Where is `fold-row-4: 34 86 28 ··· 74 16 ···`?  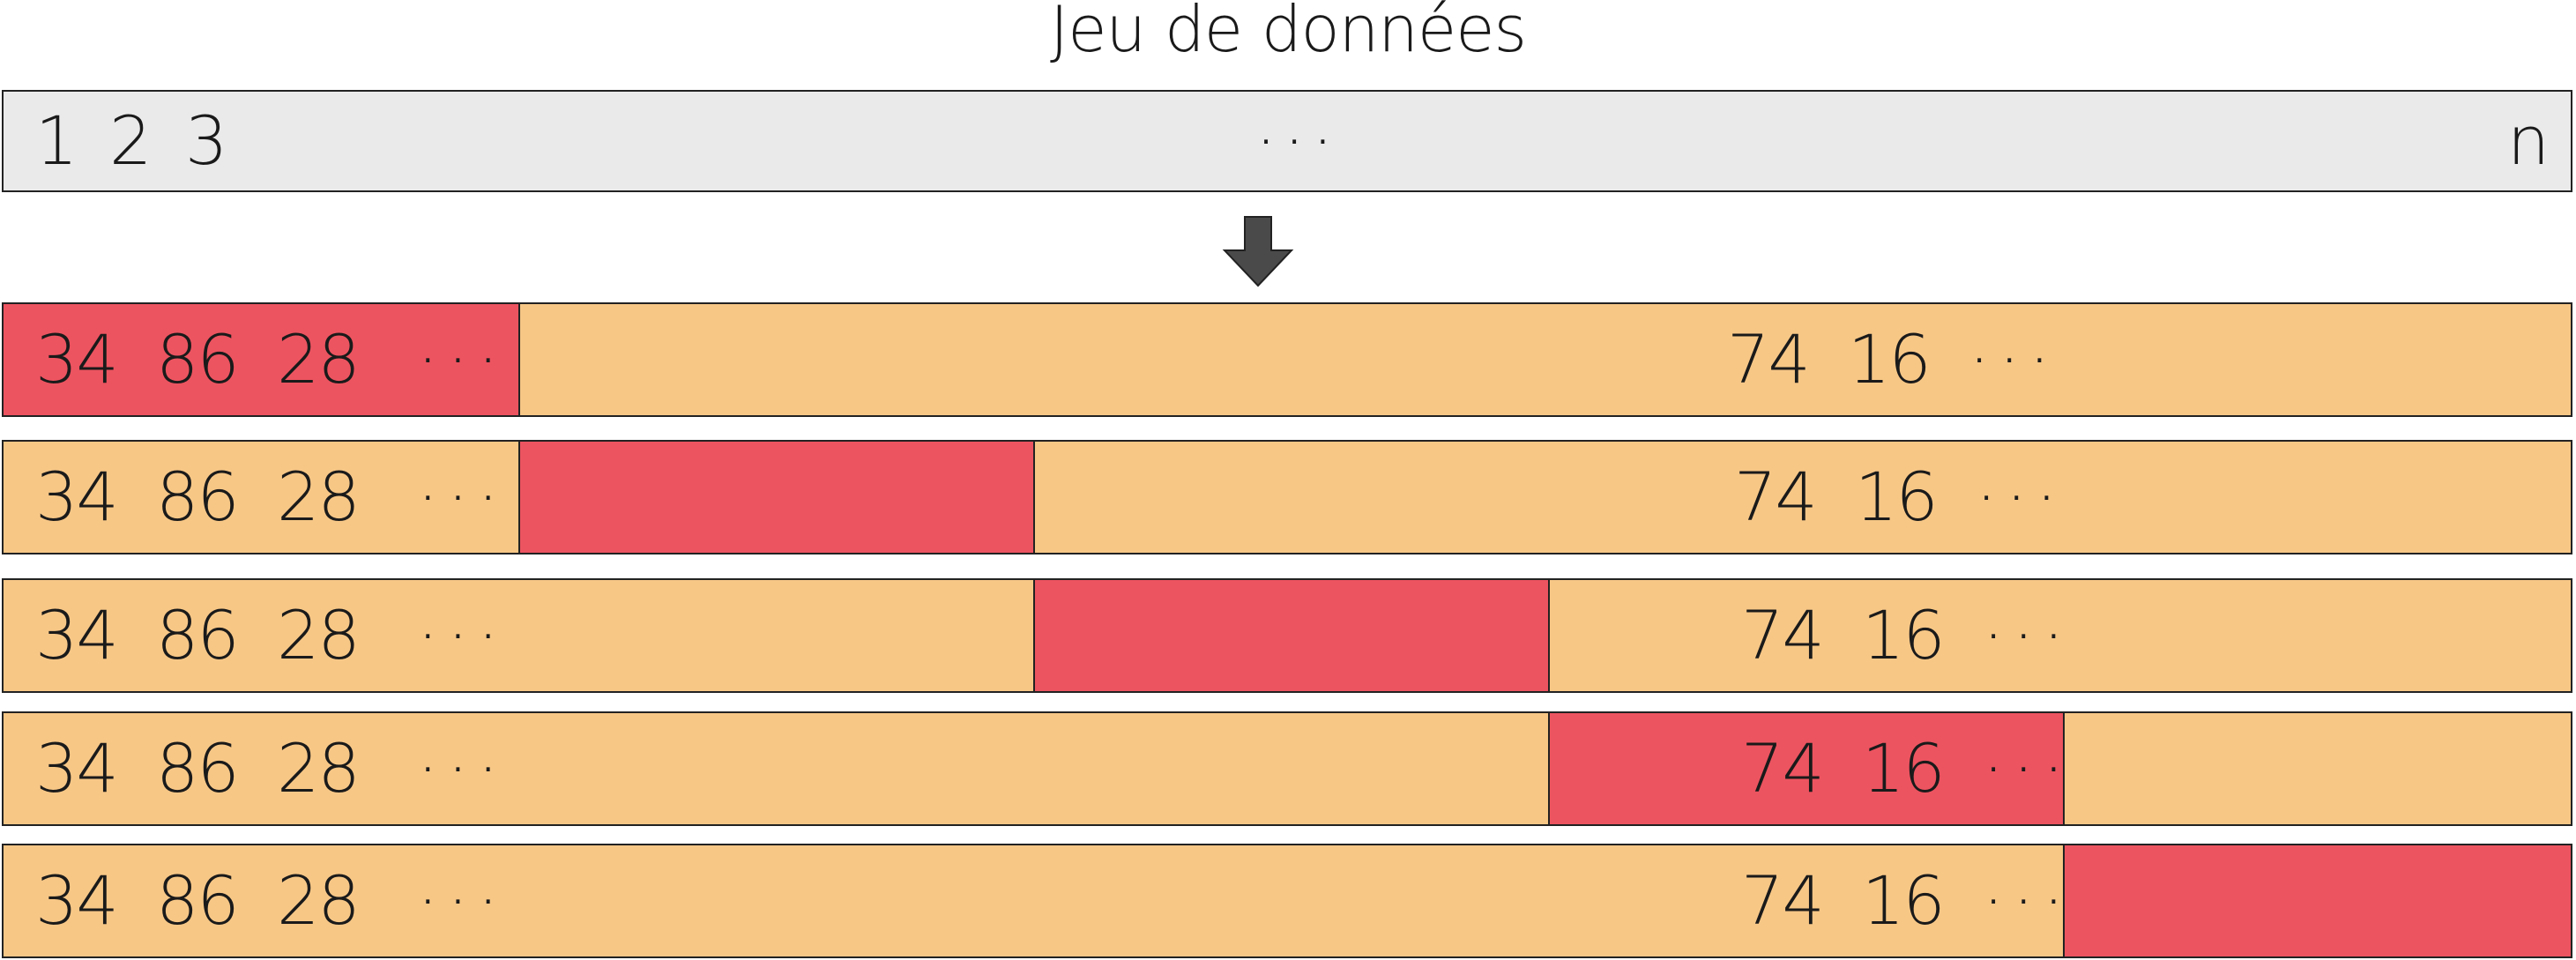 fold-row-4: 34 86 28 ··· 74 16 ··· is located at coordinates (1287, 768).